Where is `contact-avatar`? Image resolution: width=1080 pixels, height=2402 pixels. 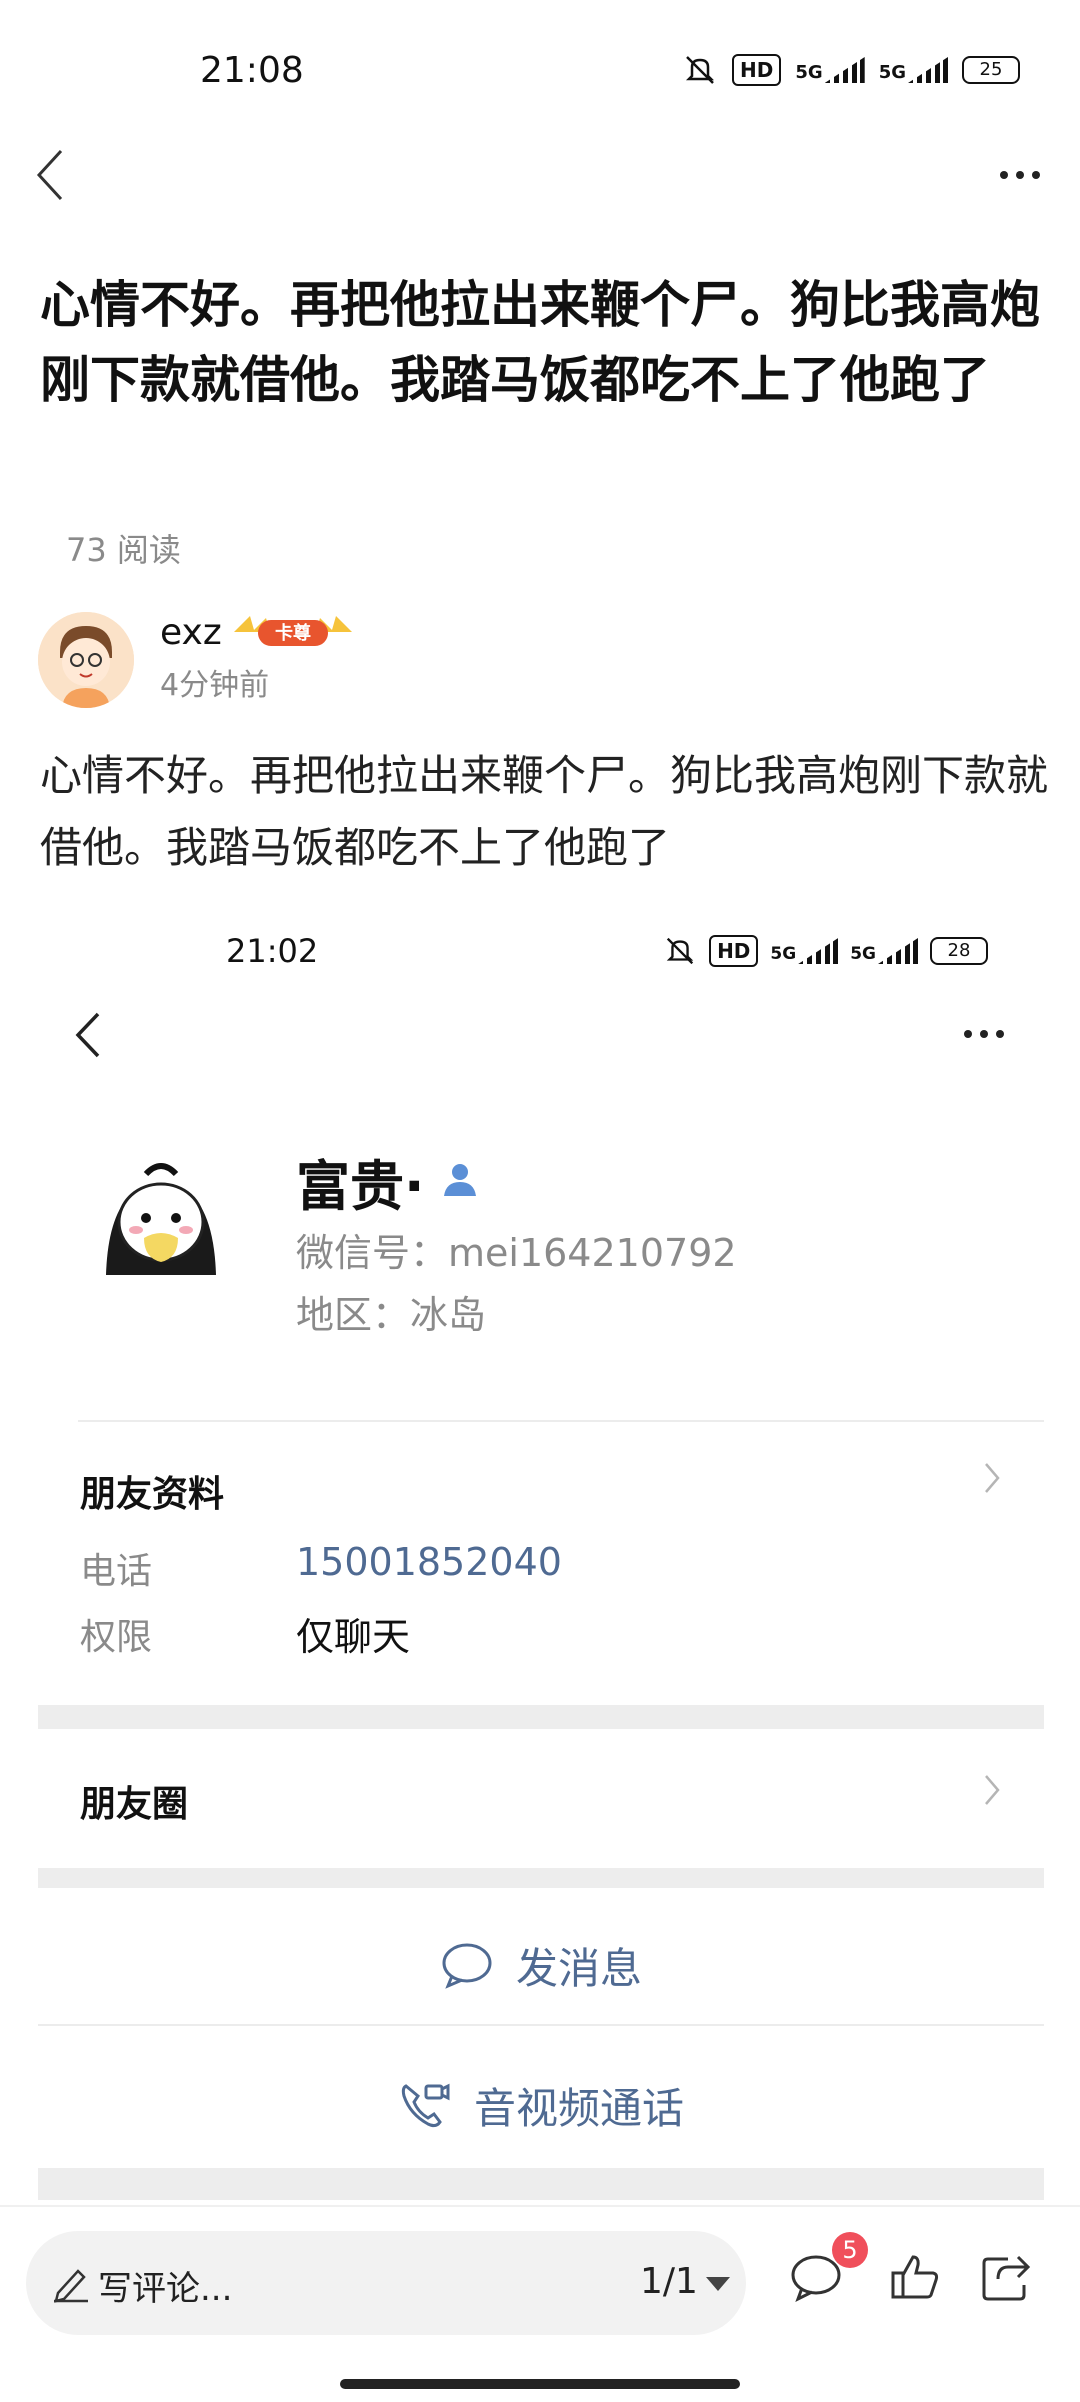
contact-avatar is located at coordinates (161, 1215).